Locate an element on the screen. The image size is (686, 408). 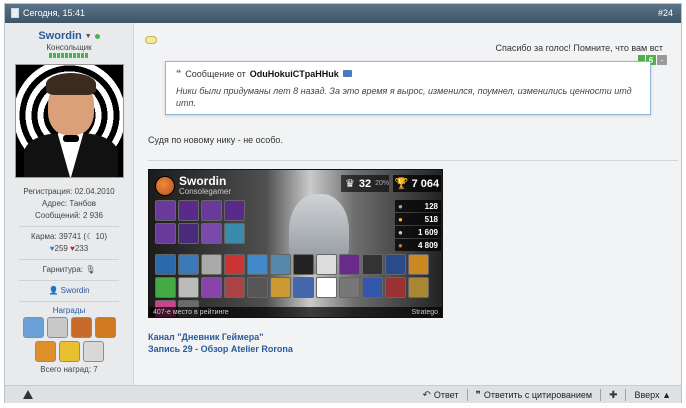
channel-link: Канал "Дневник Геймера" is located at coordinates (220, 337).